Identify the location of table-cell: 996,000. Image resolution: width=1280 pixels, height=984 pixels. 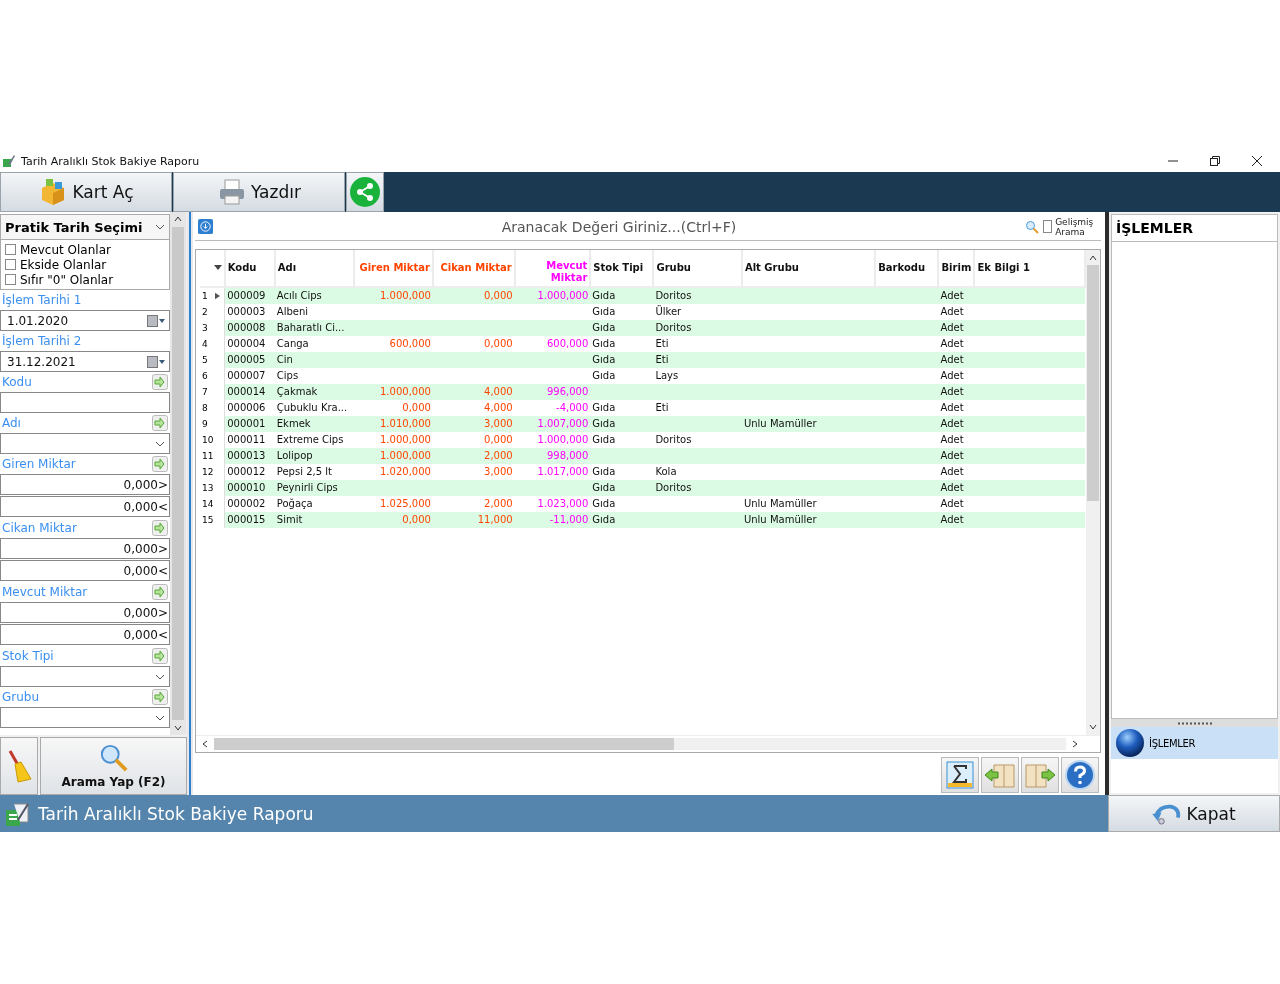
(567, 392).